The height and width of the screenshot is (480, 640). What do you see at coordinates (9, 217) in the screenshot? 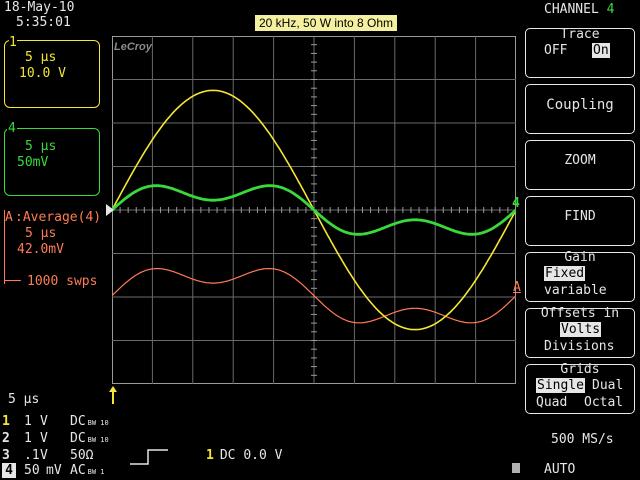
I see `math-a-marker: A` at bounding box center [9, 217].